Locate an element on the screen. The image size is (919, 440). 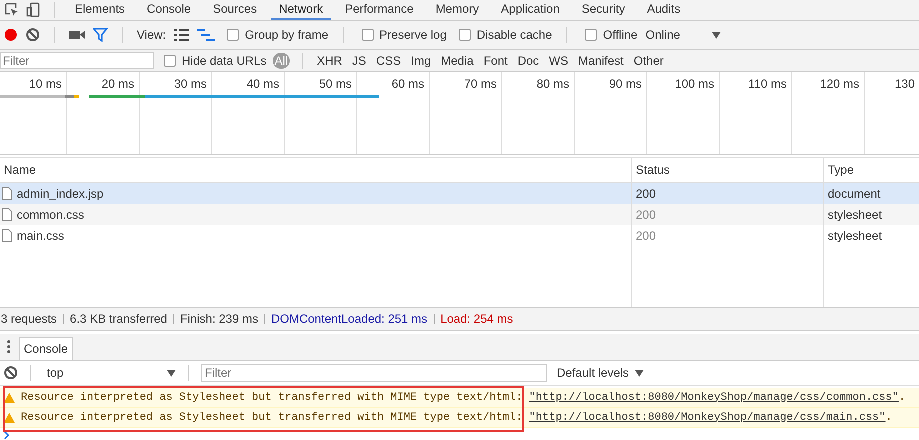
column-header: Type is located at coordinates (871, 170).